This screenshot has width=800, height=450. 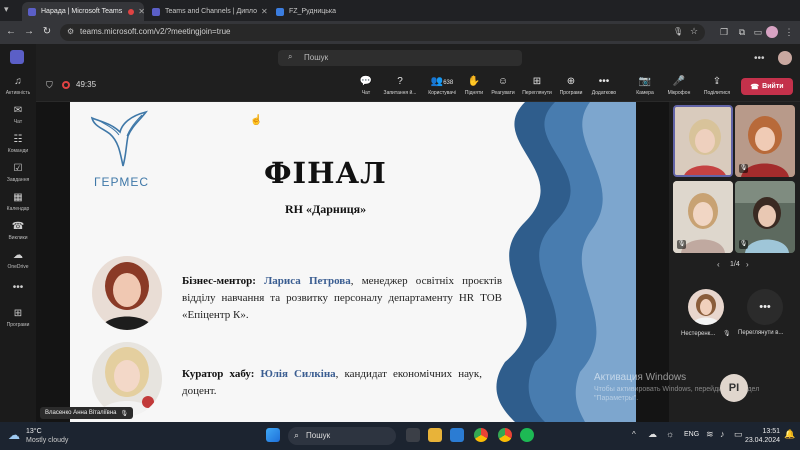 I want to click on extensions-icon: ⧉, so click(x=742, y=32).